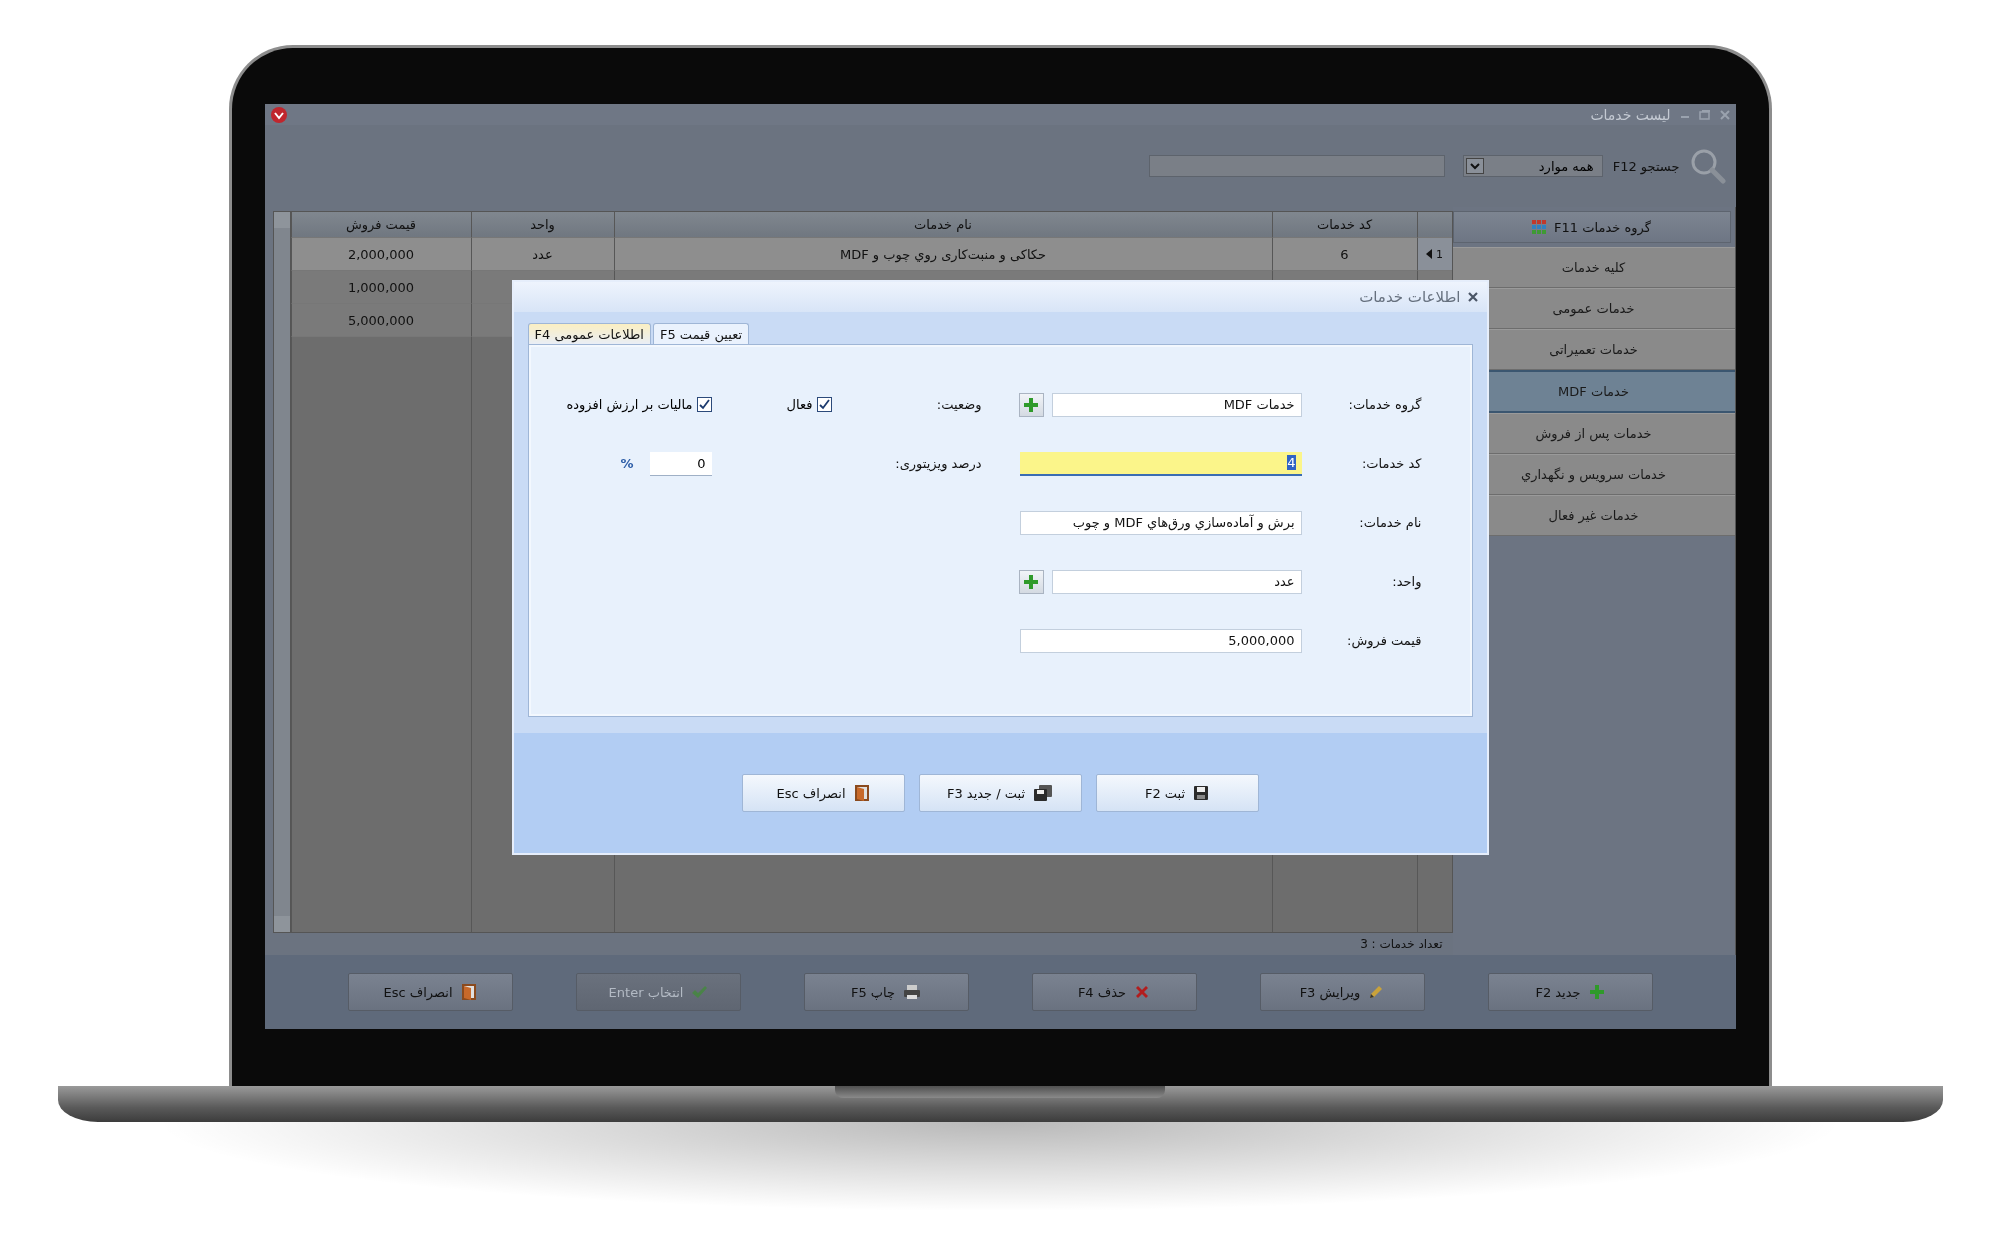 This screenshot has height=1247, width=2000. Describe the element at coordinates (958, 404) in the screenshot. I see `field-label: وضعیت:` at that location.